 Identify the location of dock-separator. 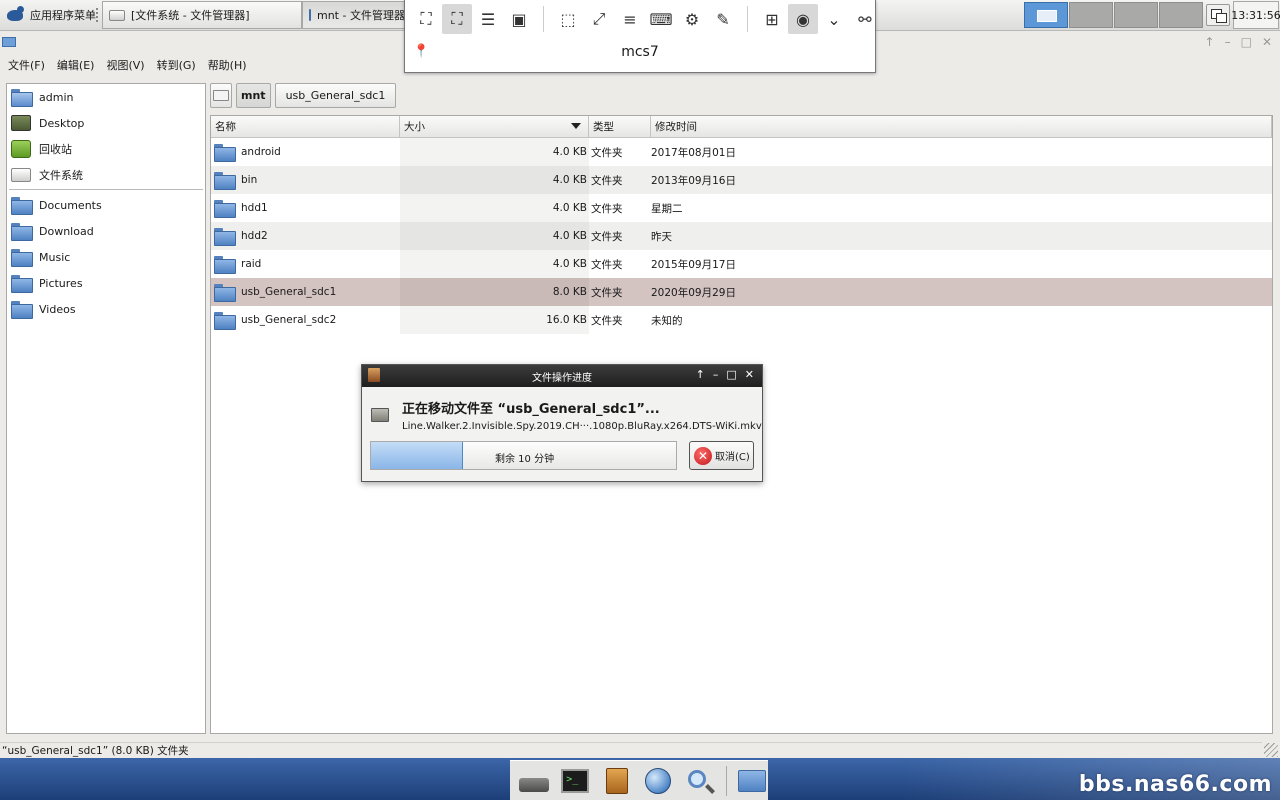
(726, 780).